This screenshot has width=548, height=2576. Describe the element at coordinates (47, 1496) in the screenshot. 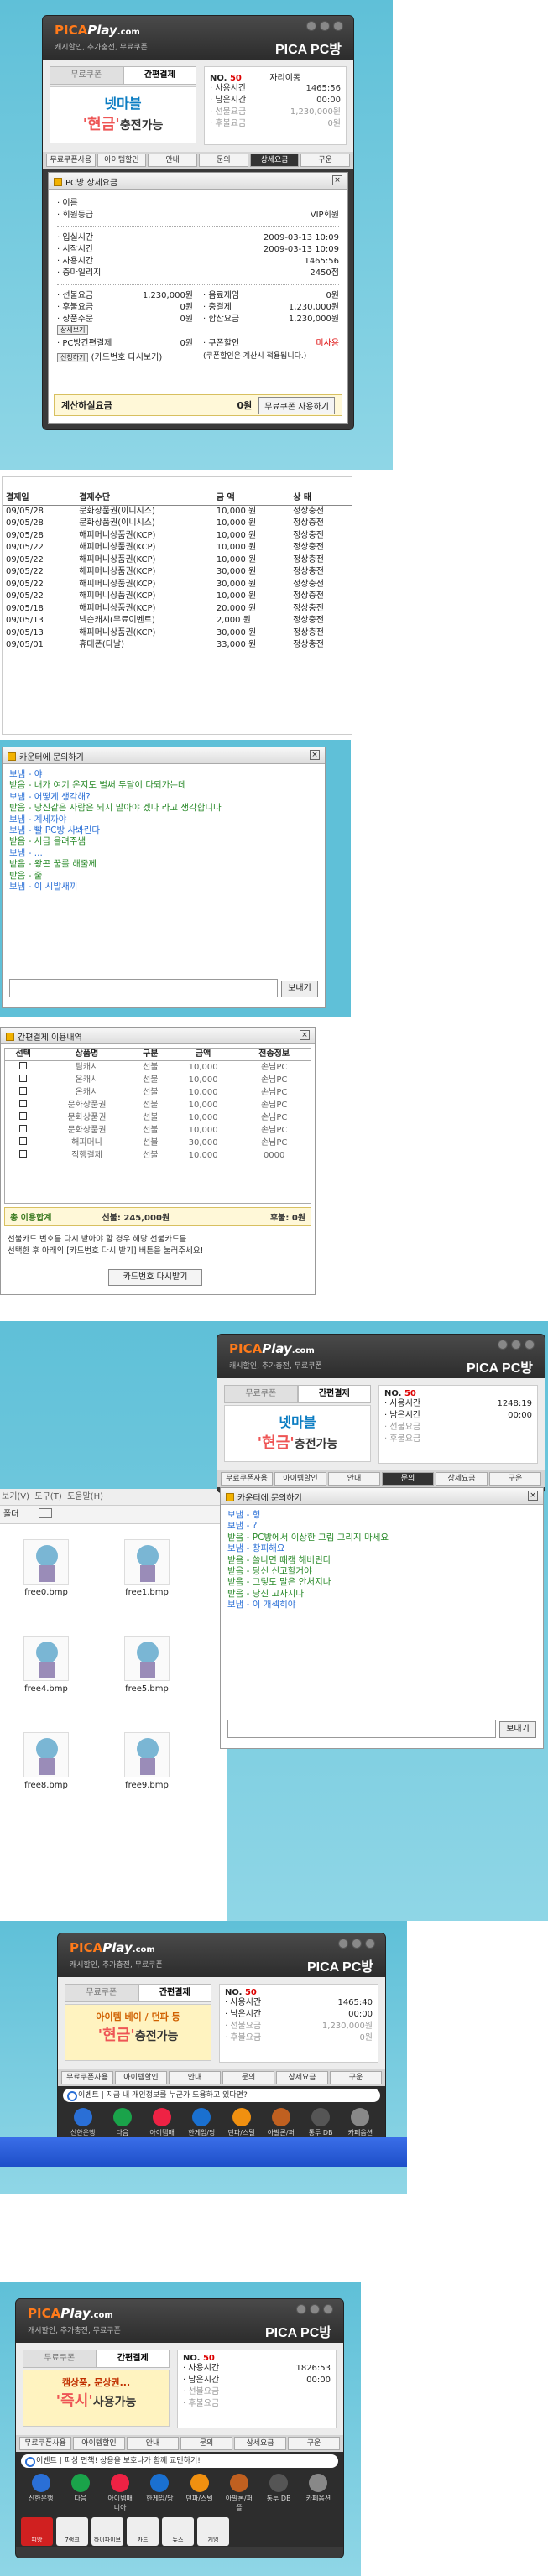

I see `menu-tools: 도구(T)` at that location.